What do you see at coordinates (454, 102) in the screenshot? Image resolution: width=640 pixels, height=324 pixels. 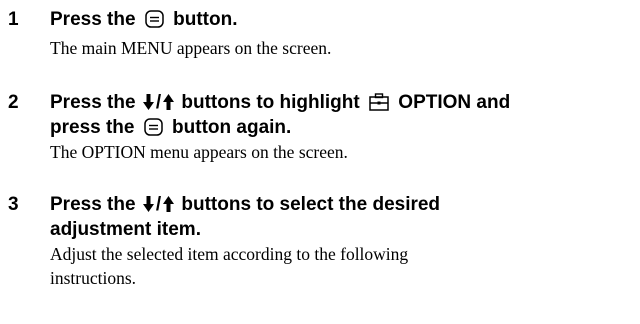 I see `heading-text: OPTION and` at bounding box center [454, 102].